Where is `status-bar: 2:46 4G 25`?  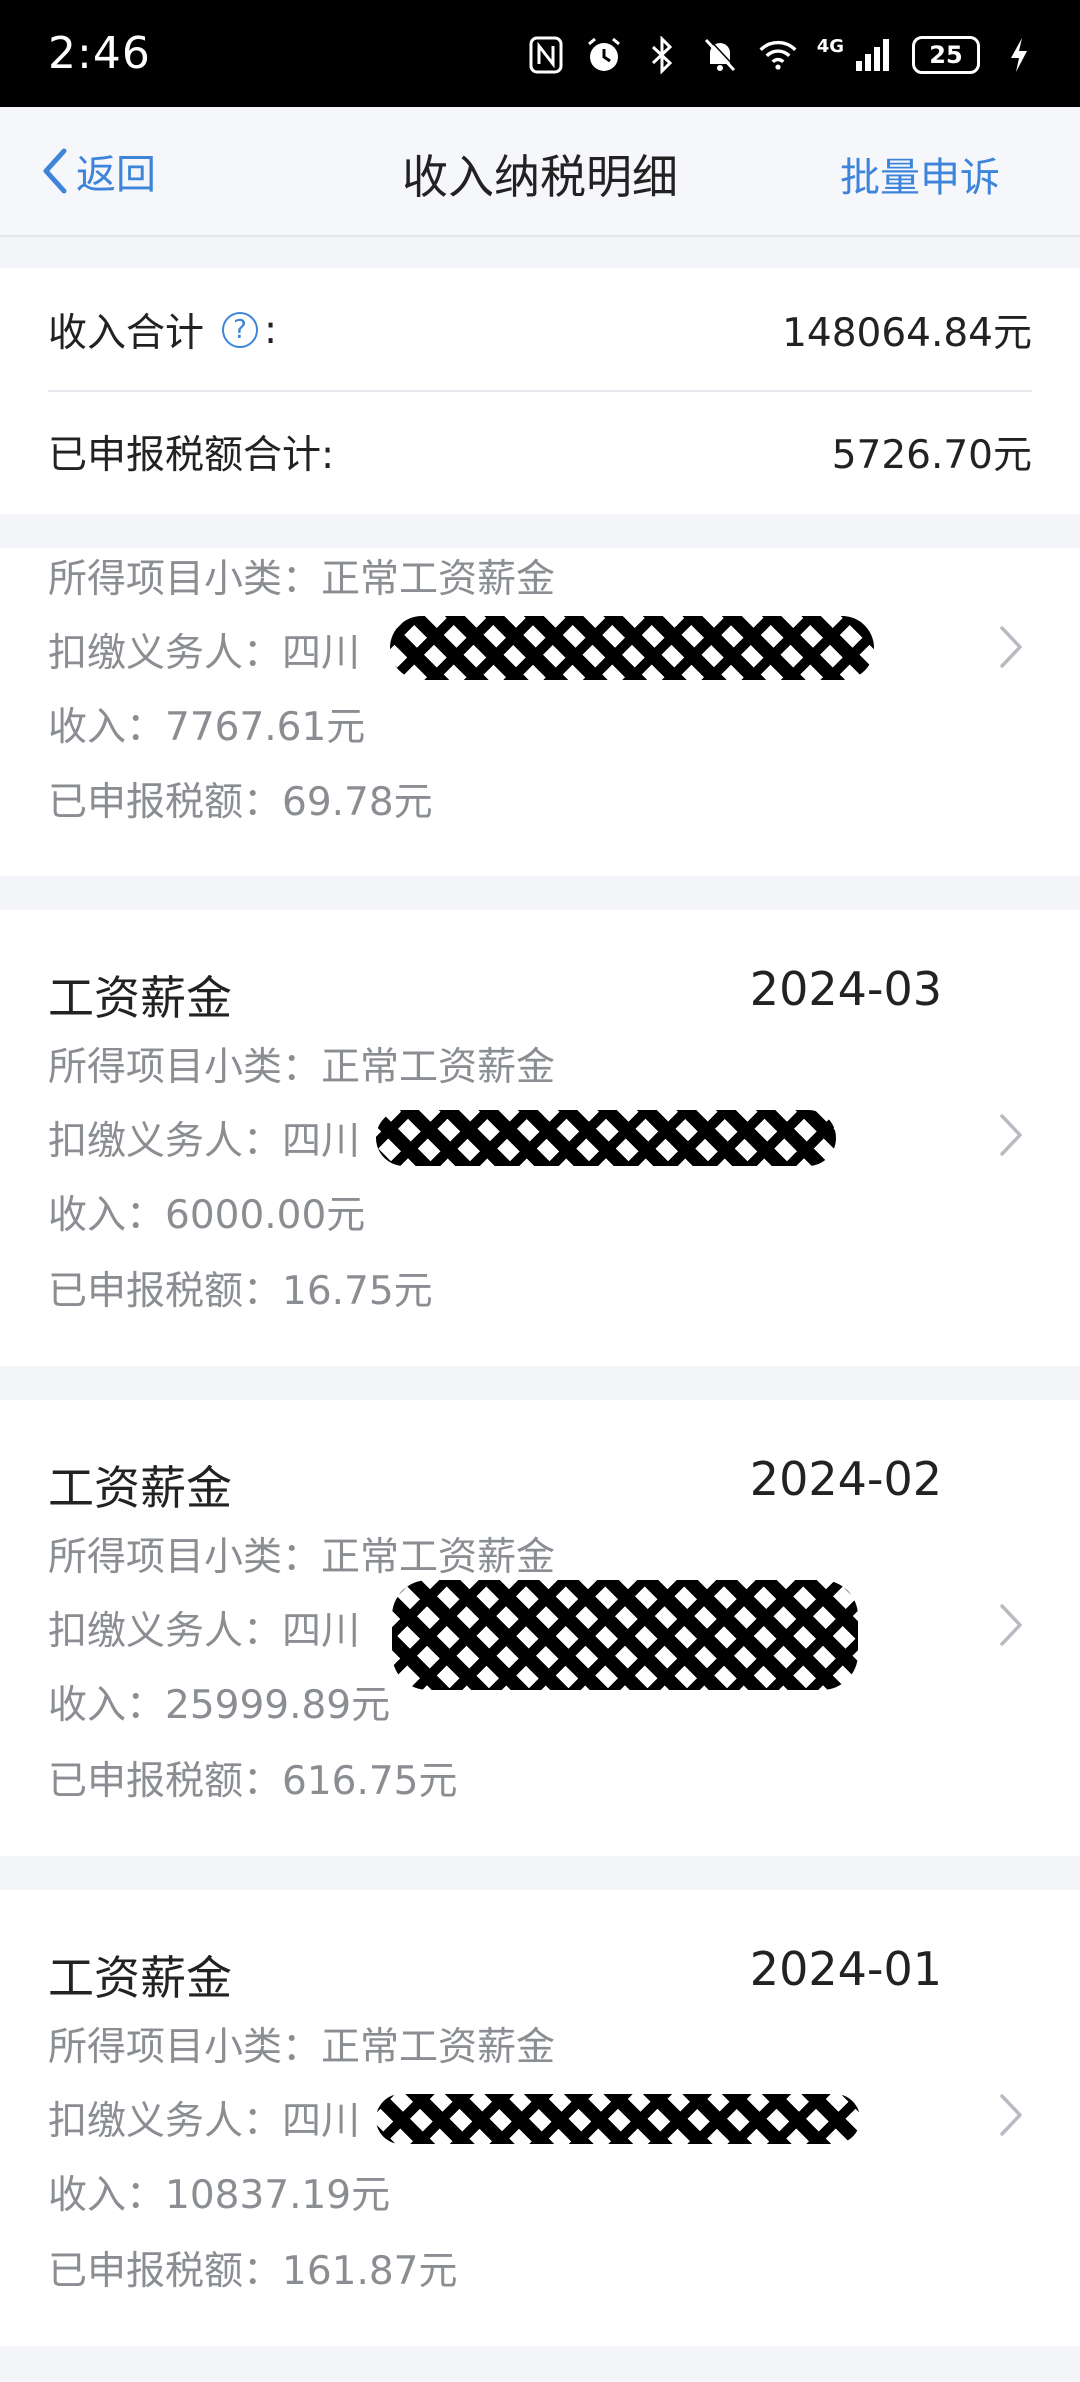 status-bar: 2:46 4G 25 is located at coordinates (540, 53).